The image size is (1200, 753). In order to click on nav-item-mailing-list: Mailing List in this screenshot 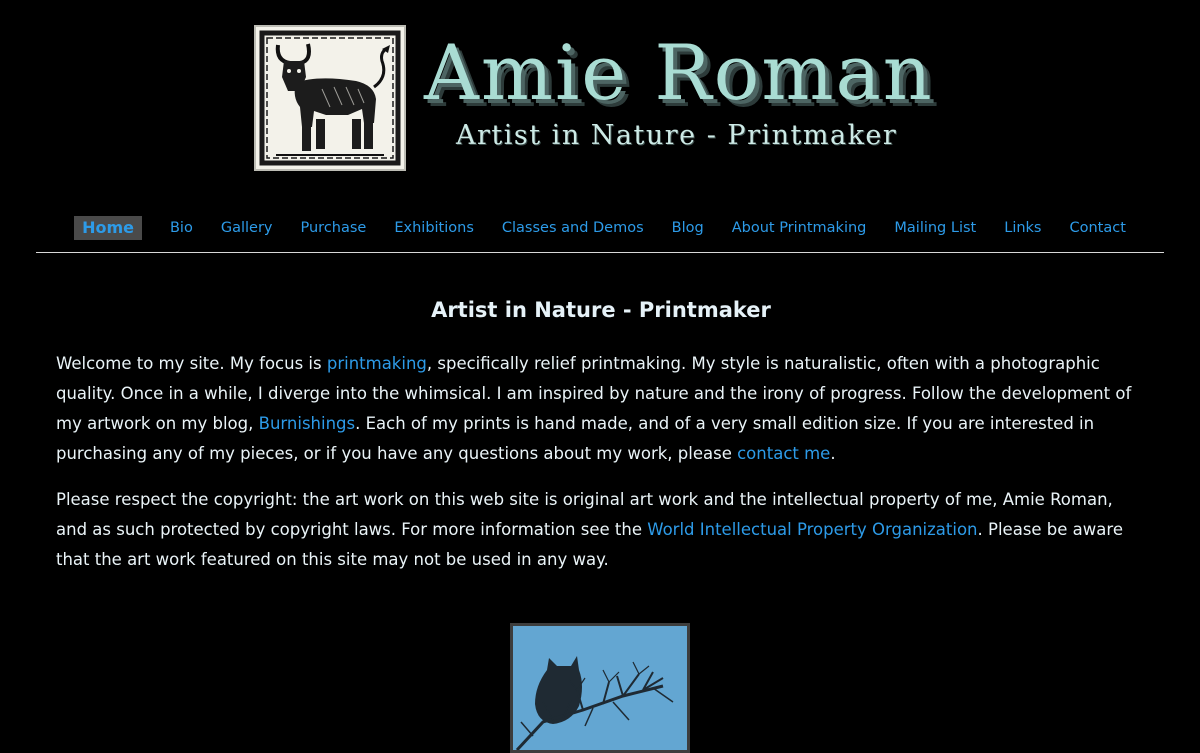, I will do `click(935, 228)`.